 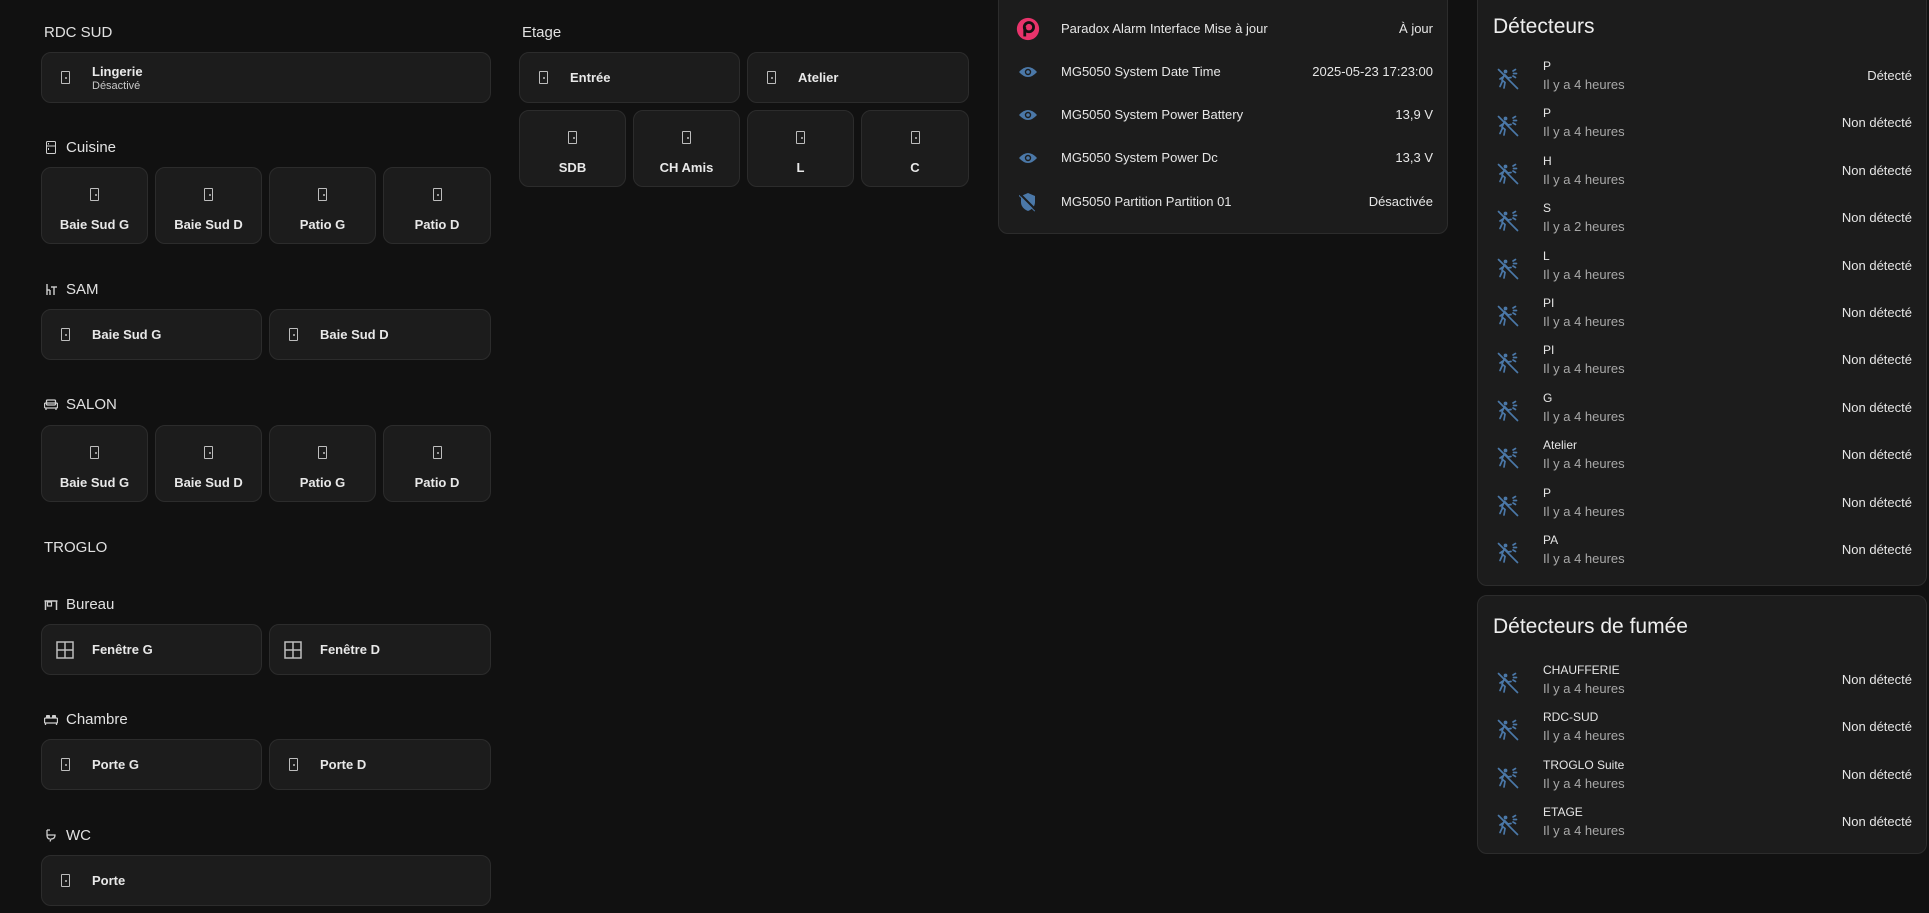 I want to click on detector-row: G Il y a 4 heures Non détecté, so click(x=1702, y=410).